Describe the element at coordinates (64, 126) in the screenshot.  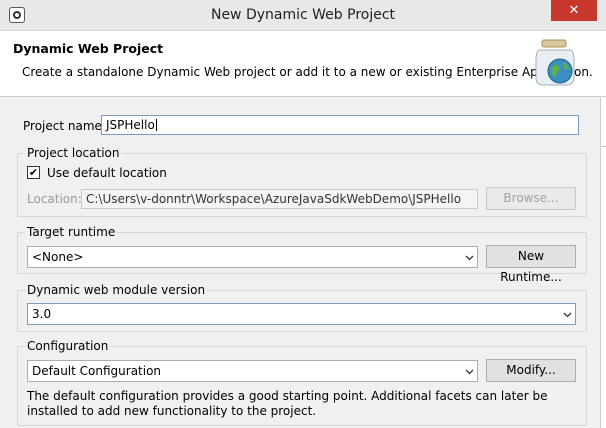
I see `project-name-label: Project name:` at that location.